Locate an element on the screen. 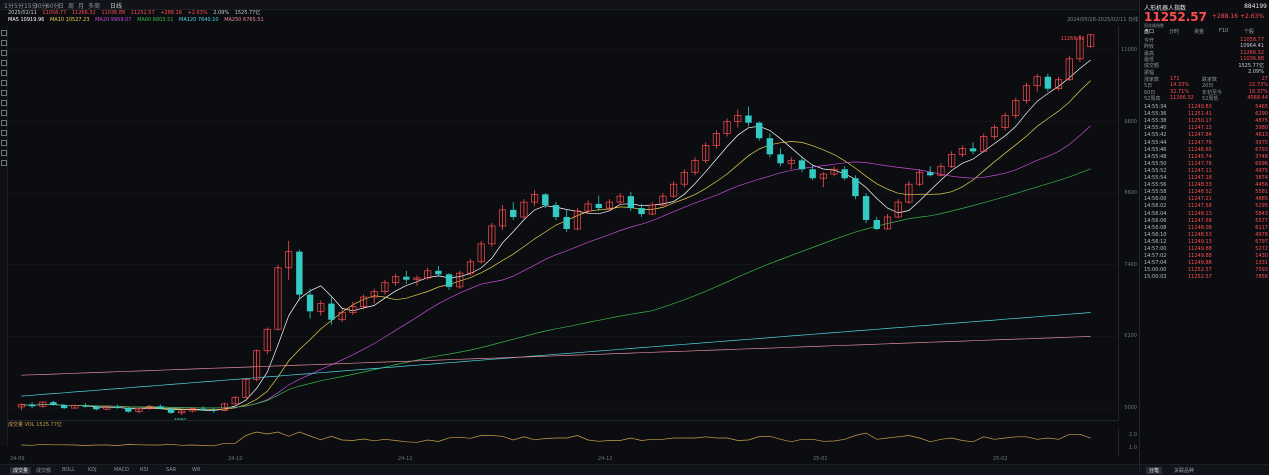 The image size is (1269, 475). indicator-tab-0: 成交量 is located at coordinates (21, 470).